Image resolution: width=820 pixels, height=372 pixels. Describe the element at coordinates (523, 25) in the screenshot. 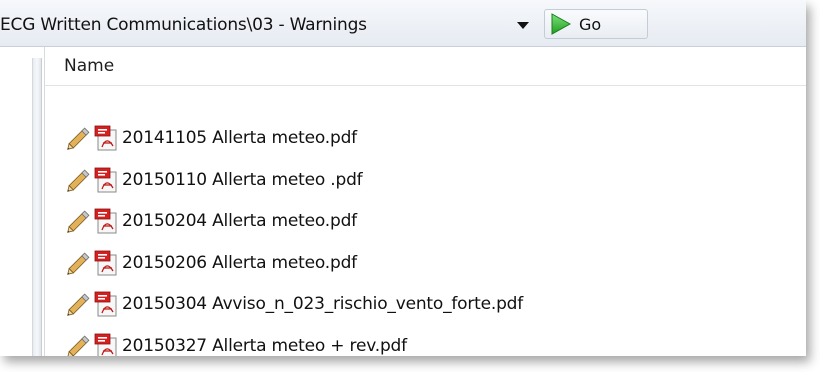

I see `chevron-down-icon` at that location.